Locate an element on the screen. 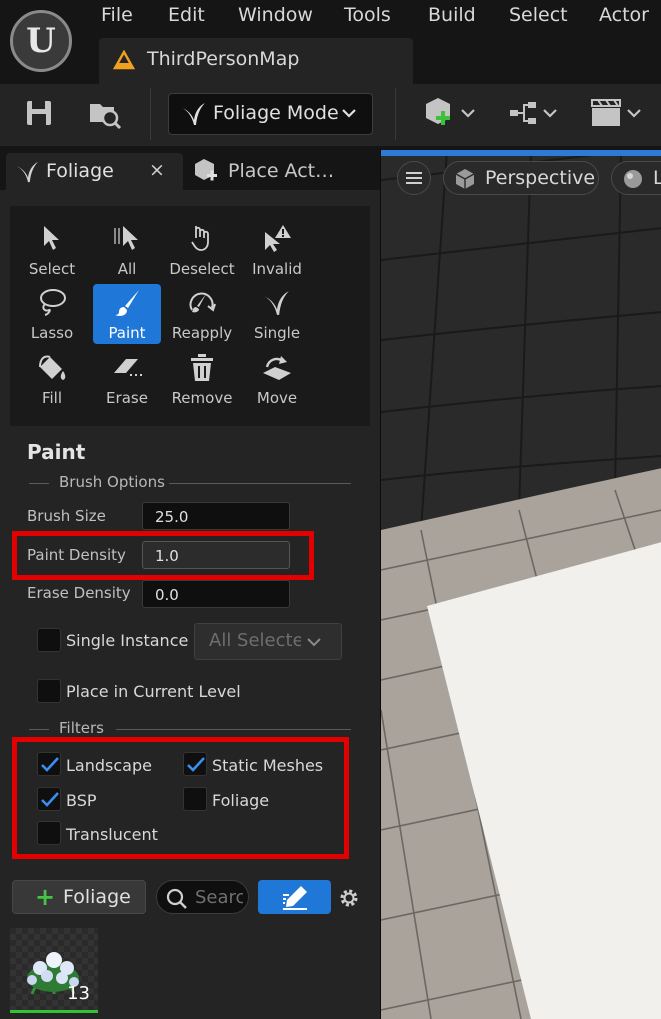 This screenshot has width=661, height=1019. unreal-logo: U is located at coordinates (41, 41).